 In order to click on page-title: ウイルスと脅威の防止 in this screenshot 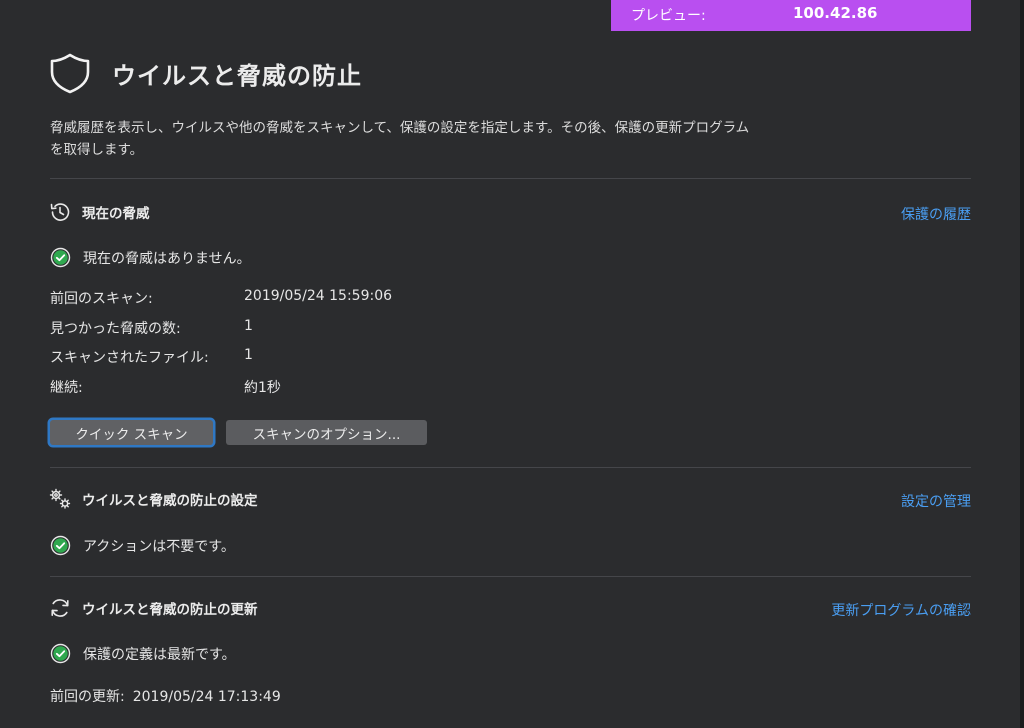, I will do `click(237, 75)`.